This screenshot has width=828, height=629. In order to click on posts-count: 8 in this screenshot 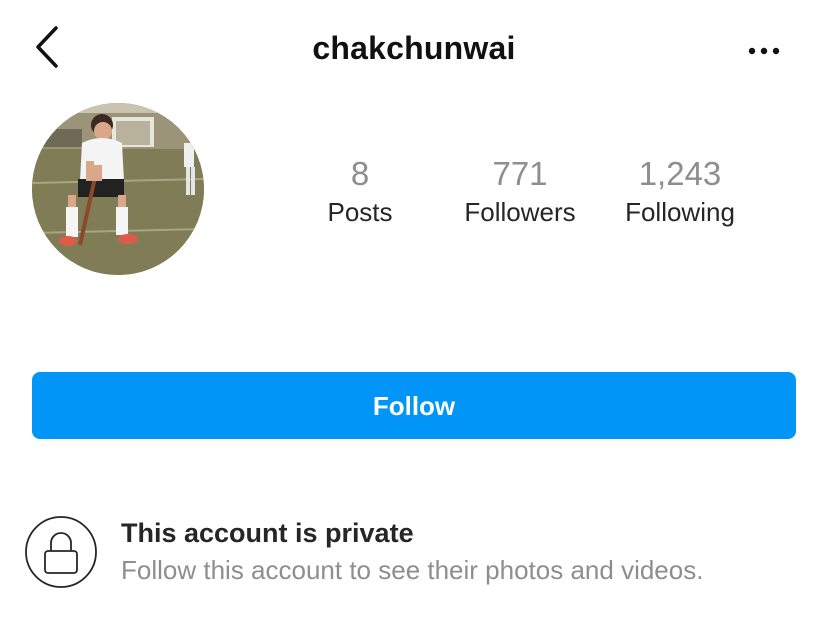, I will do `click(360, 173)`.